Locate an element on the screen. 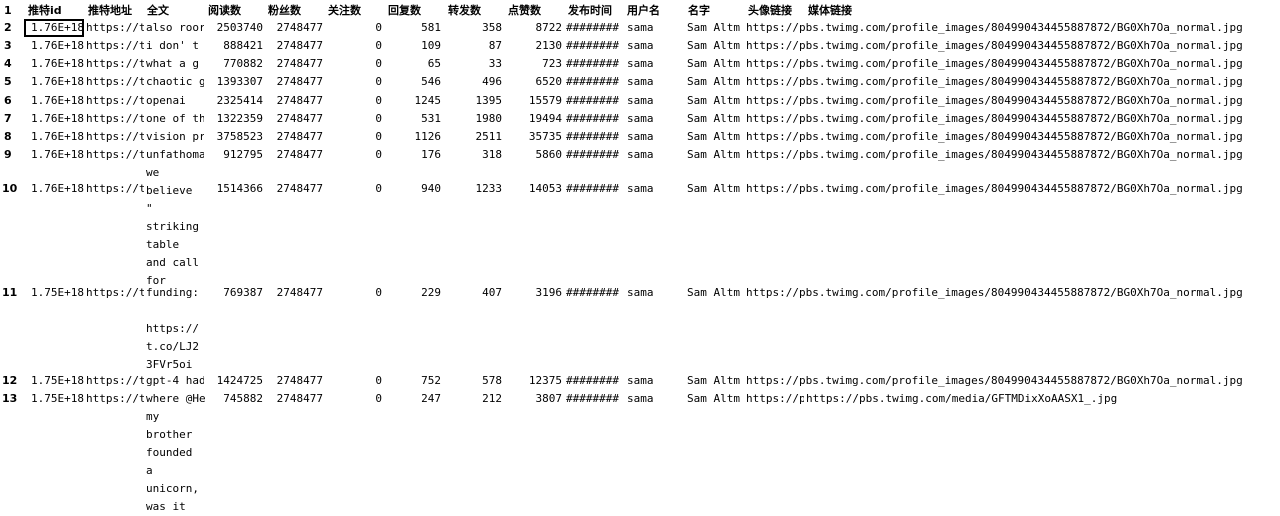 This screenshot has width=1280, height=516. row-number-4: 4 is located at coordinates (8, 64).